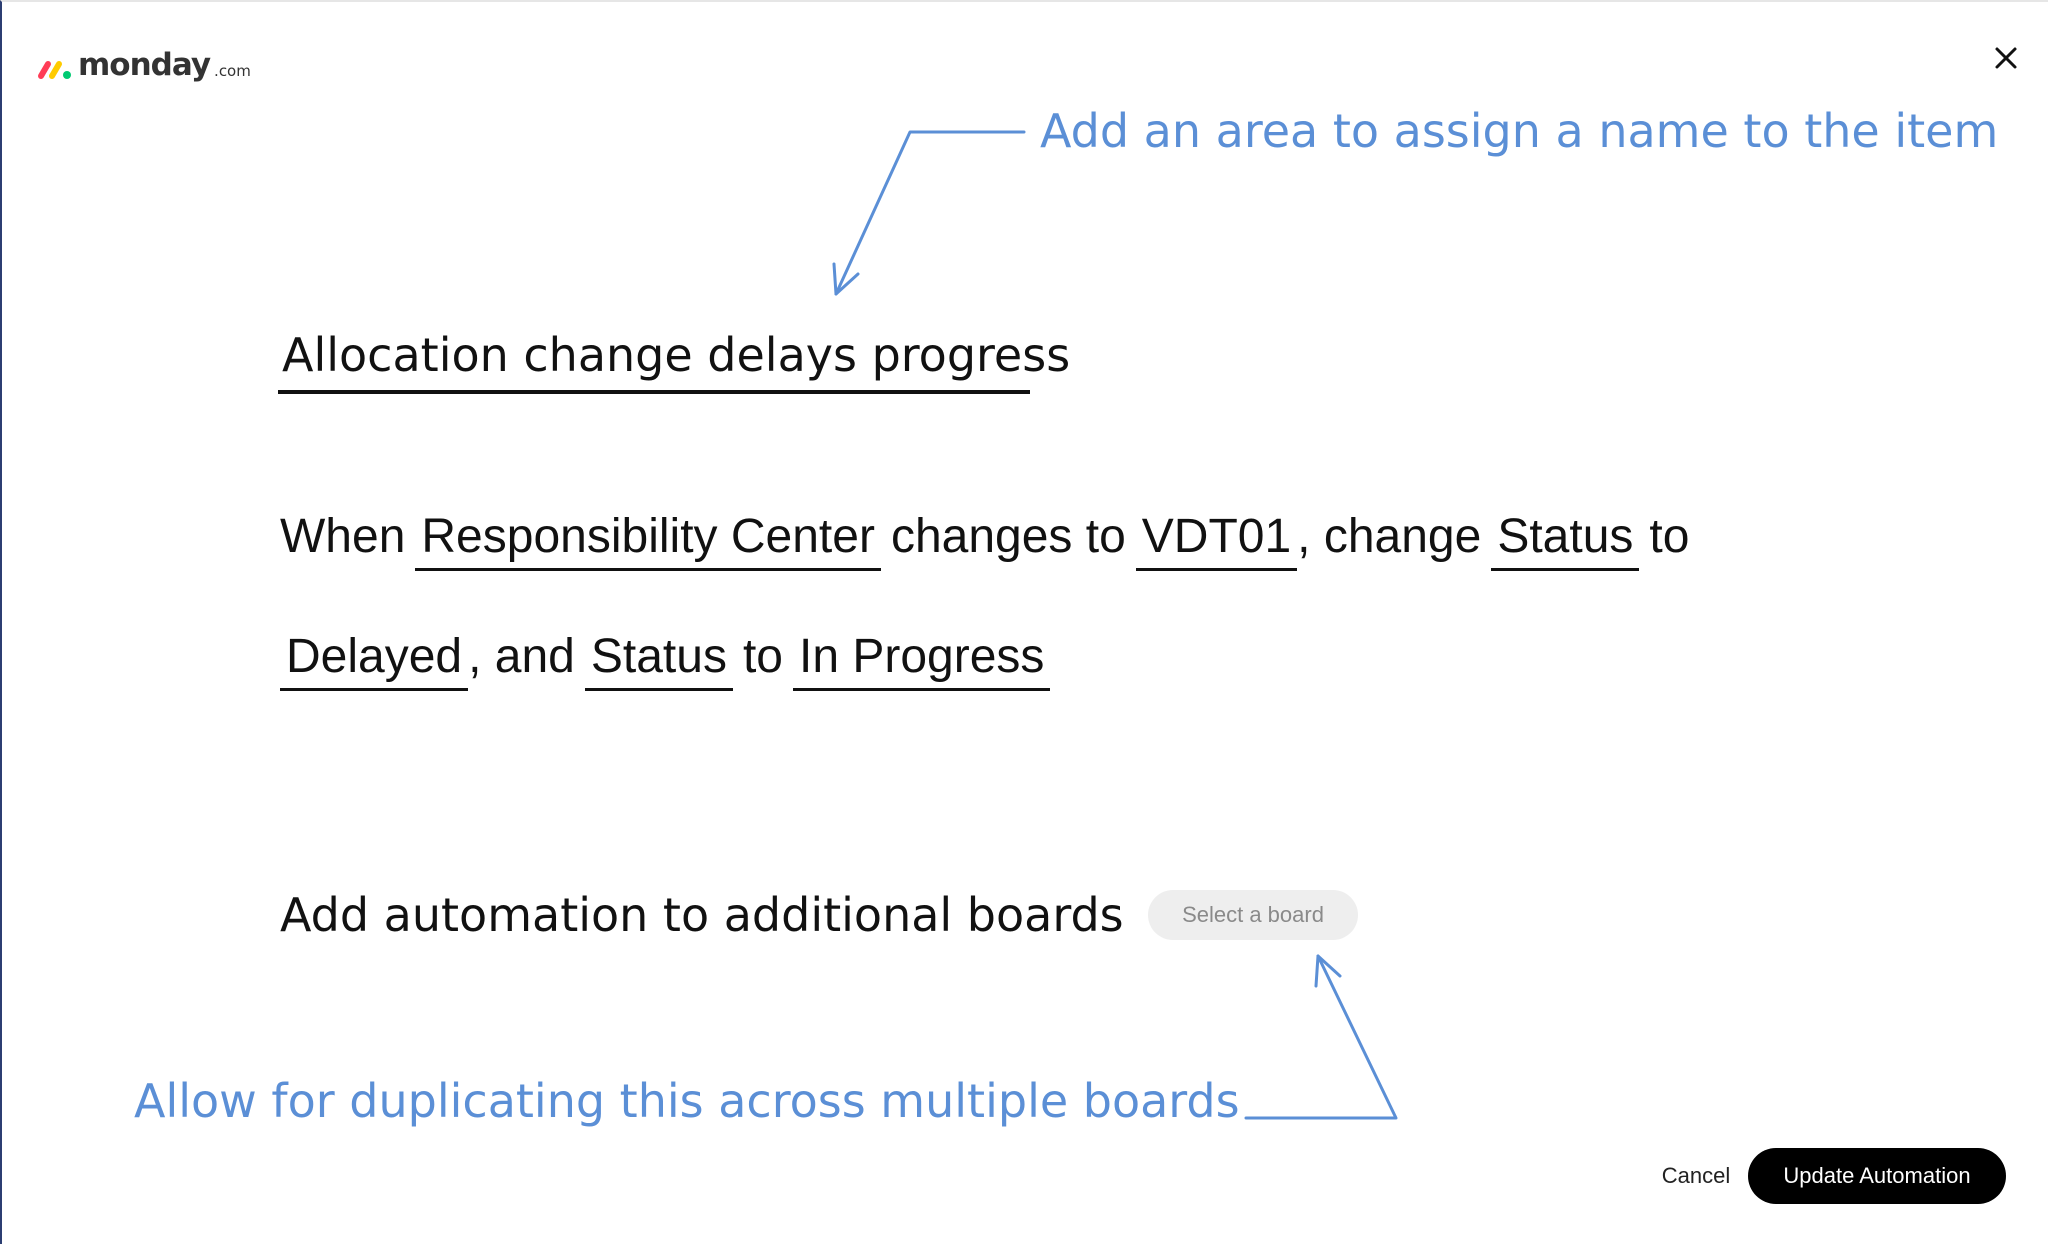 The height and width of the screenshot is (1244, 2048). Describe the element at coordinates (658, 658) in the screenshot. I see `action-column-selector-2: Status` at that location.